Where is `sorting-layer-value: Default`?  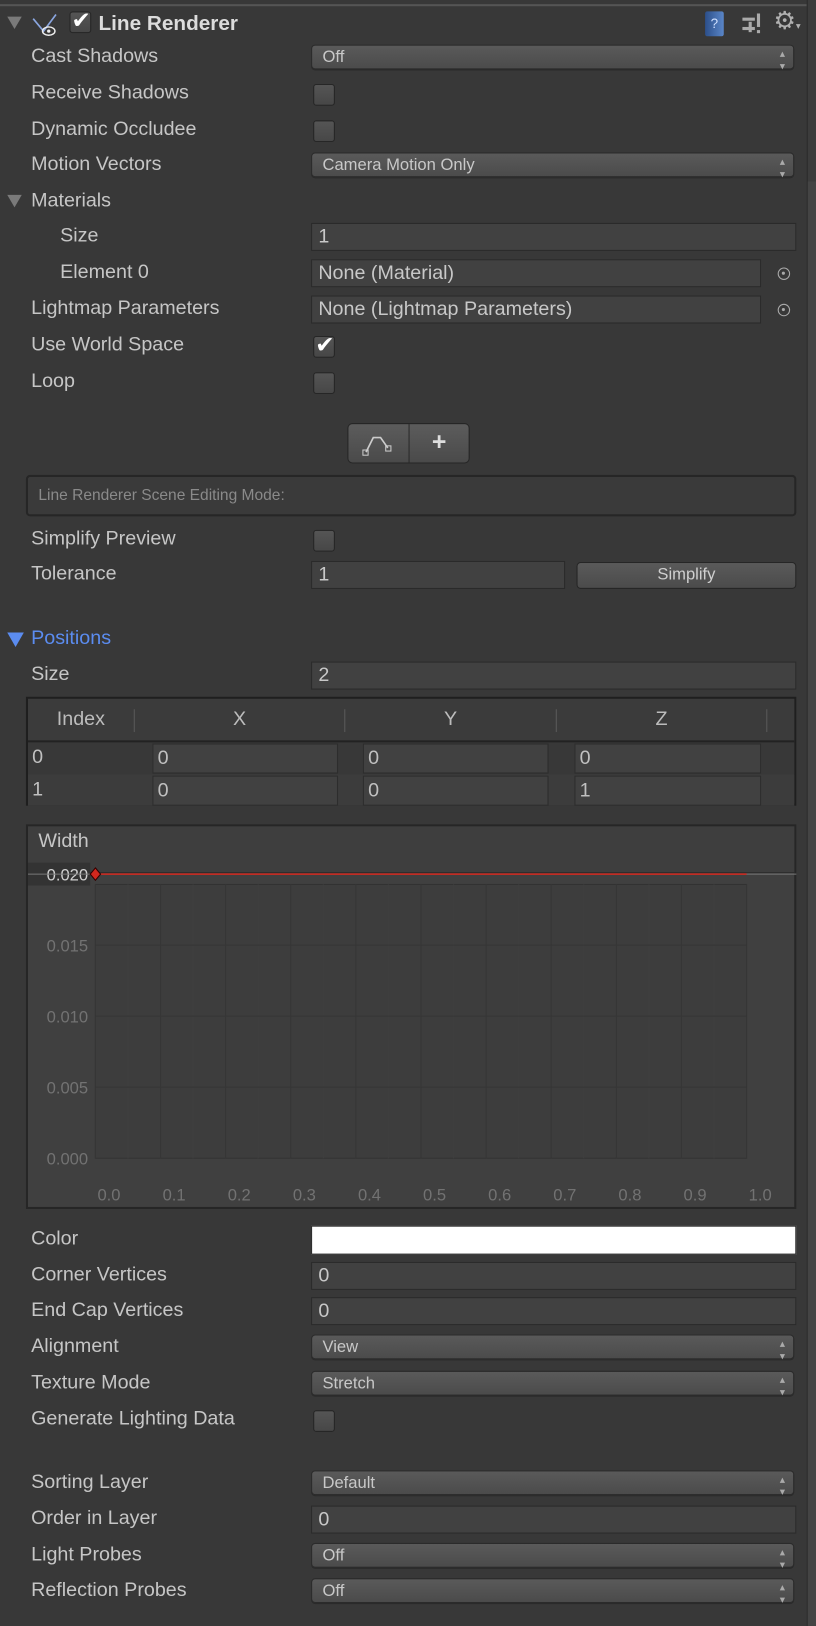 sorting-layer-value: Default is located at coordinates (349, 1483).